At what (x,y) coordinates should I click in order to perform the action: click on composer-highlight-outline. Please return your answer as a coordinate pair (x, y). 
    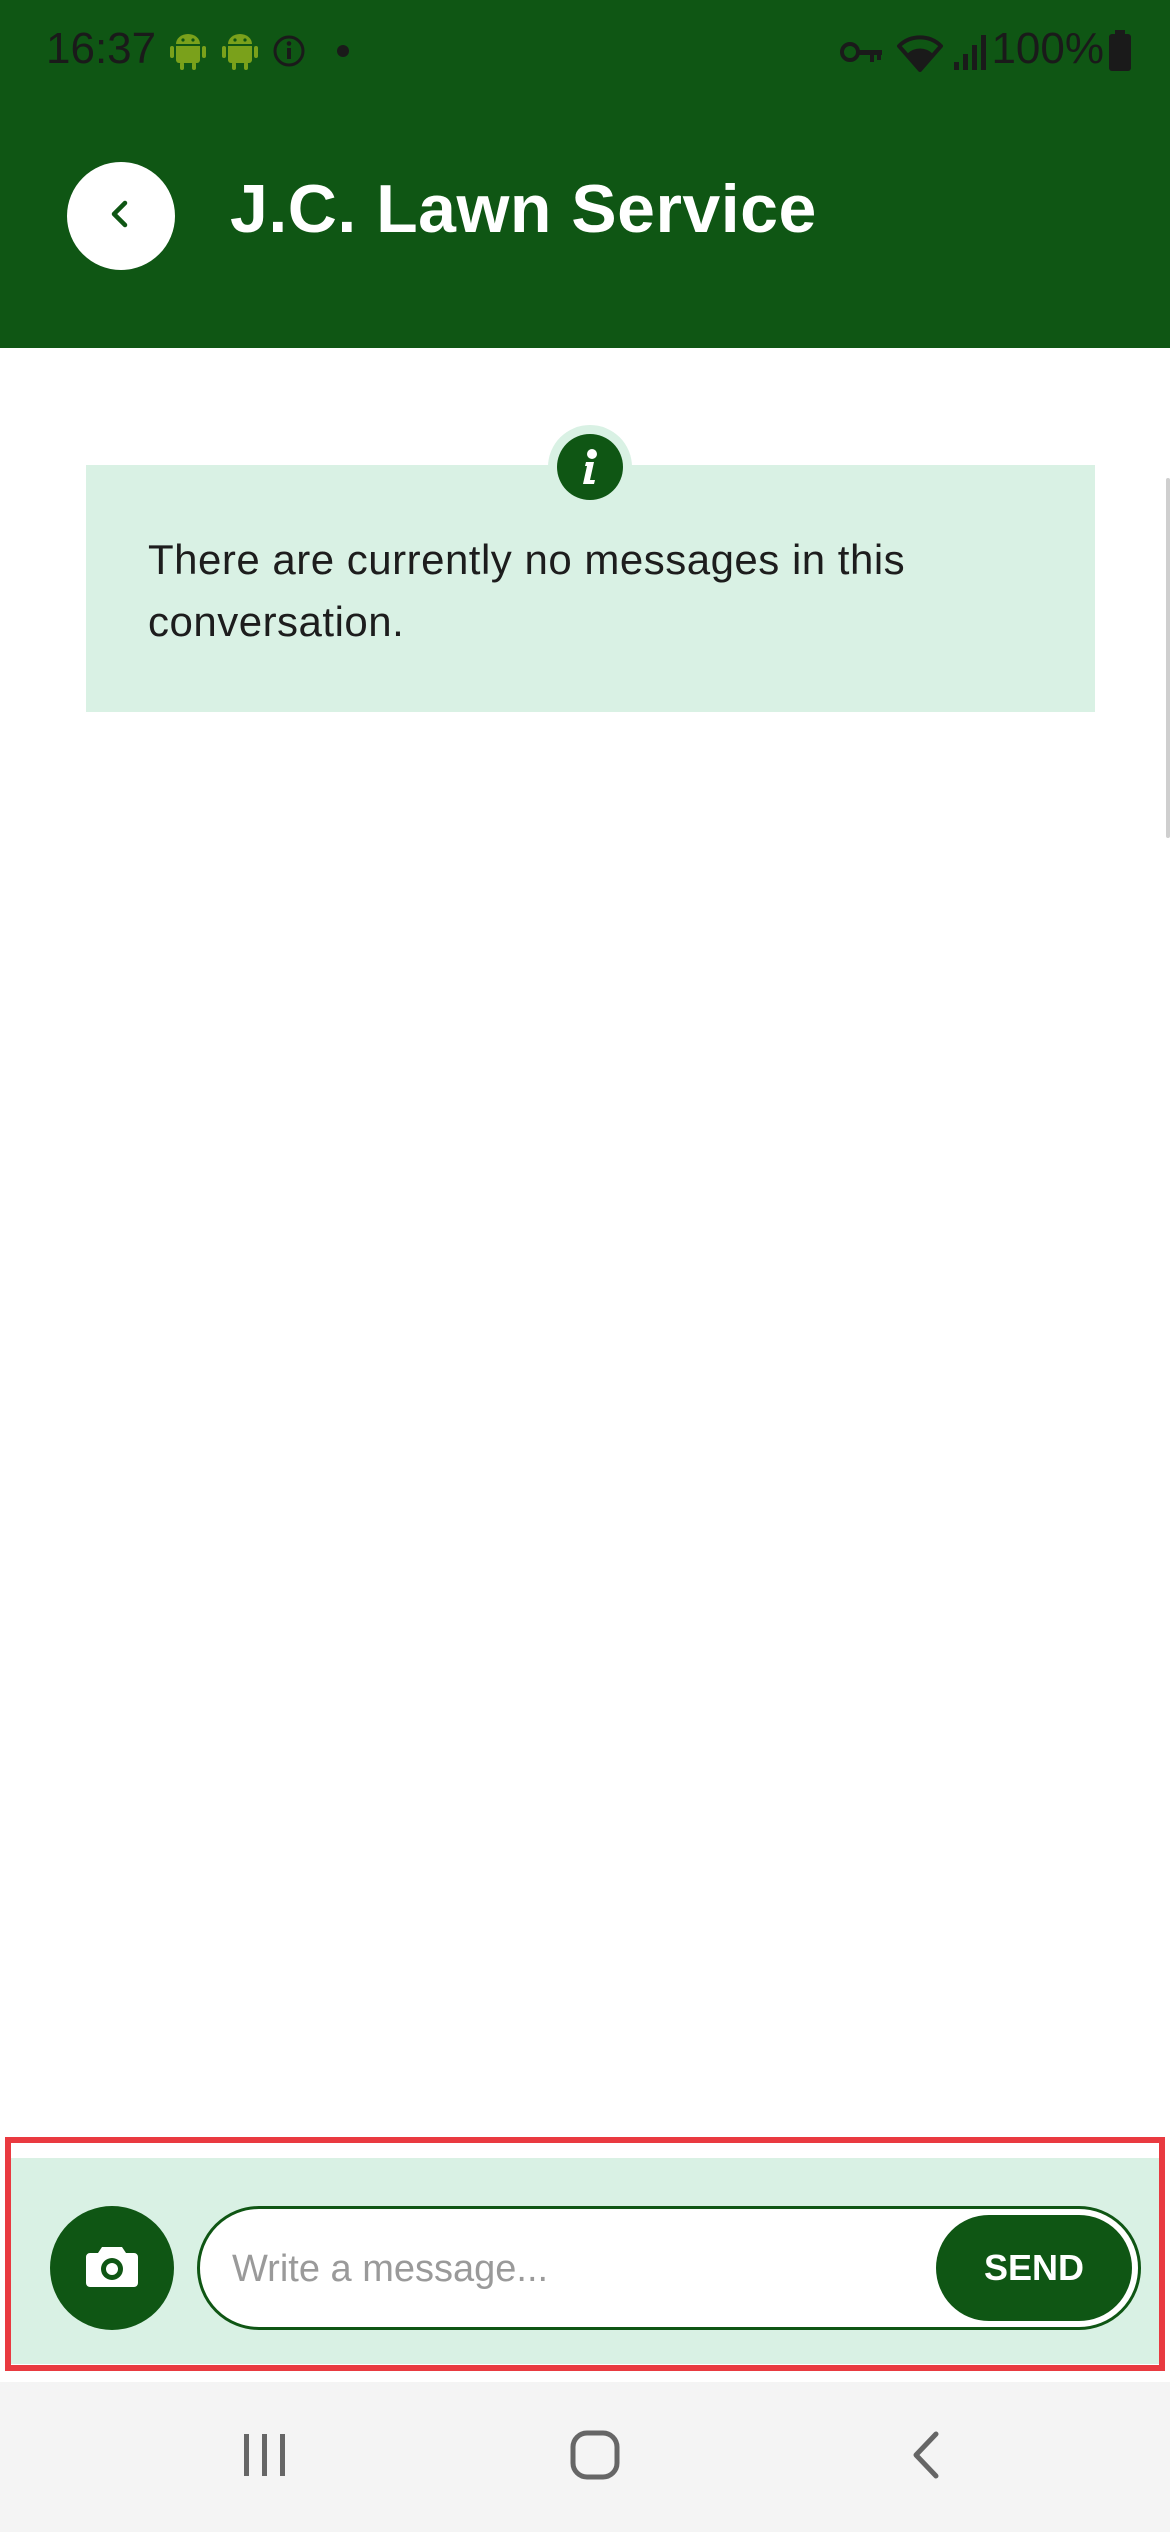
    Looking at the image, I should click on (585, 2254).